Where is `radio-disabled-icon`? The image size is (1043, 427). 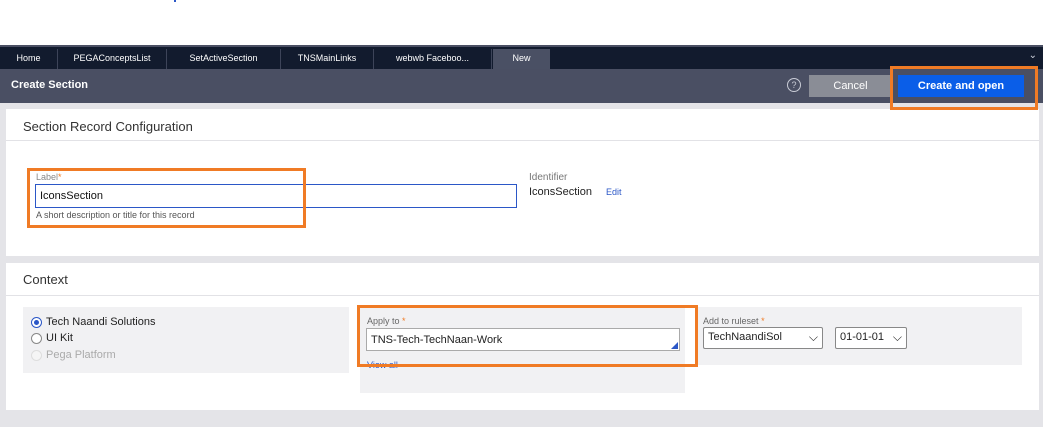
radio-disabled-icon is located at coordinates (36, 355).